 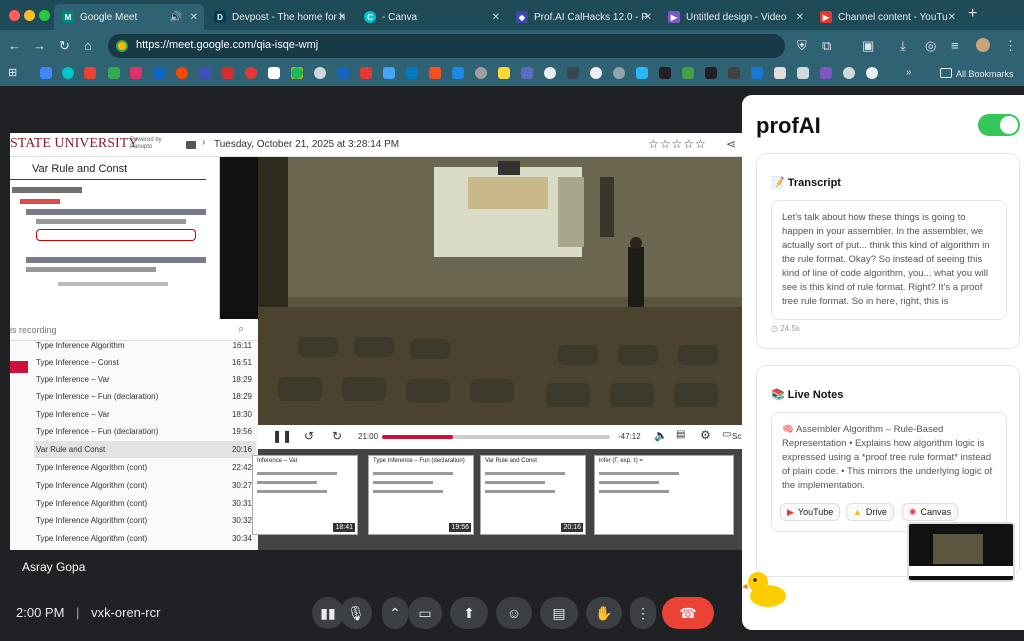 What do you see at coordinates (604, 613) in the screenshot?
I see `raise-hand-button: ✋` at bounding box center [604, 613].